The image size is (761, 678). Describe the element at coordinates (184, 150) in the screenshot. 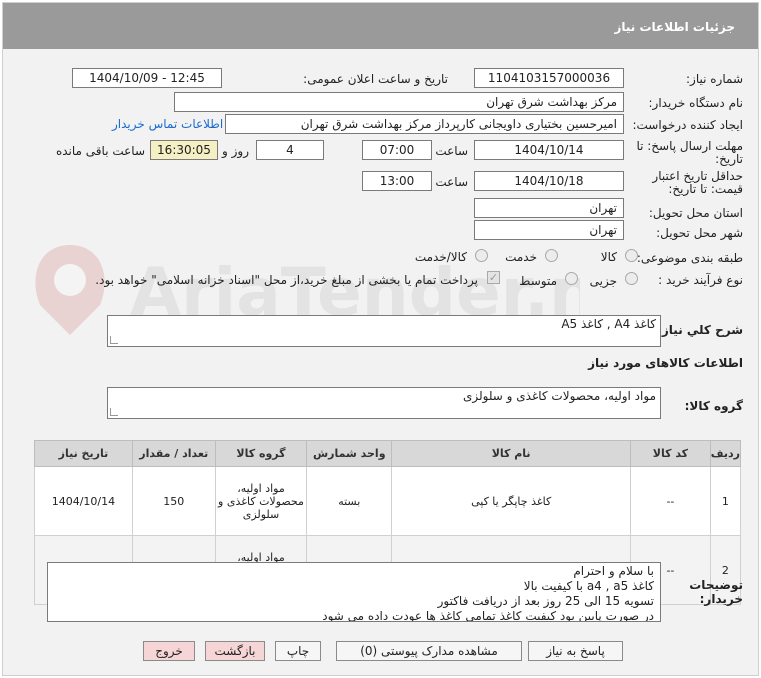

I see `remaining-time-field: 16:30:05` at that location.